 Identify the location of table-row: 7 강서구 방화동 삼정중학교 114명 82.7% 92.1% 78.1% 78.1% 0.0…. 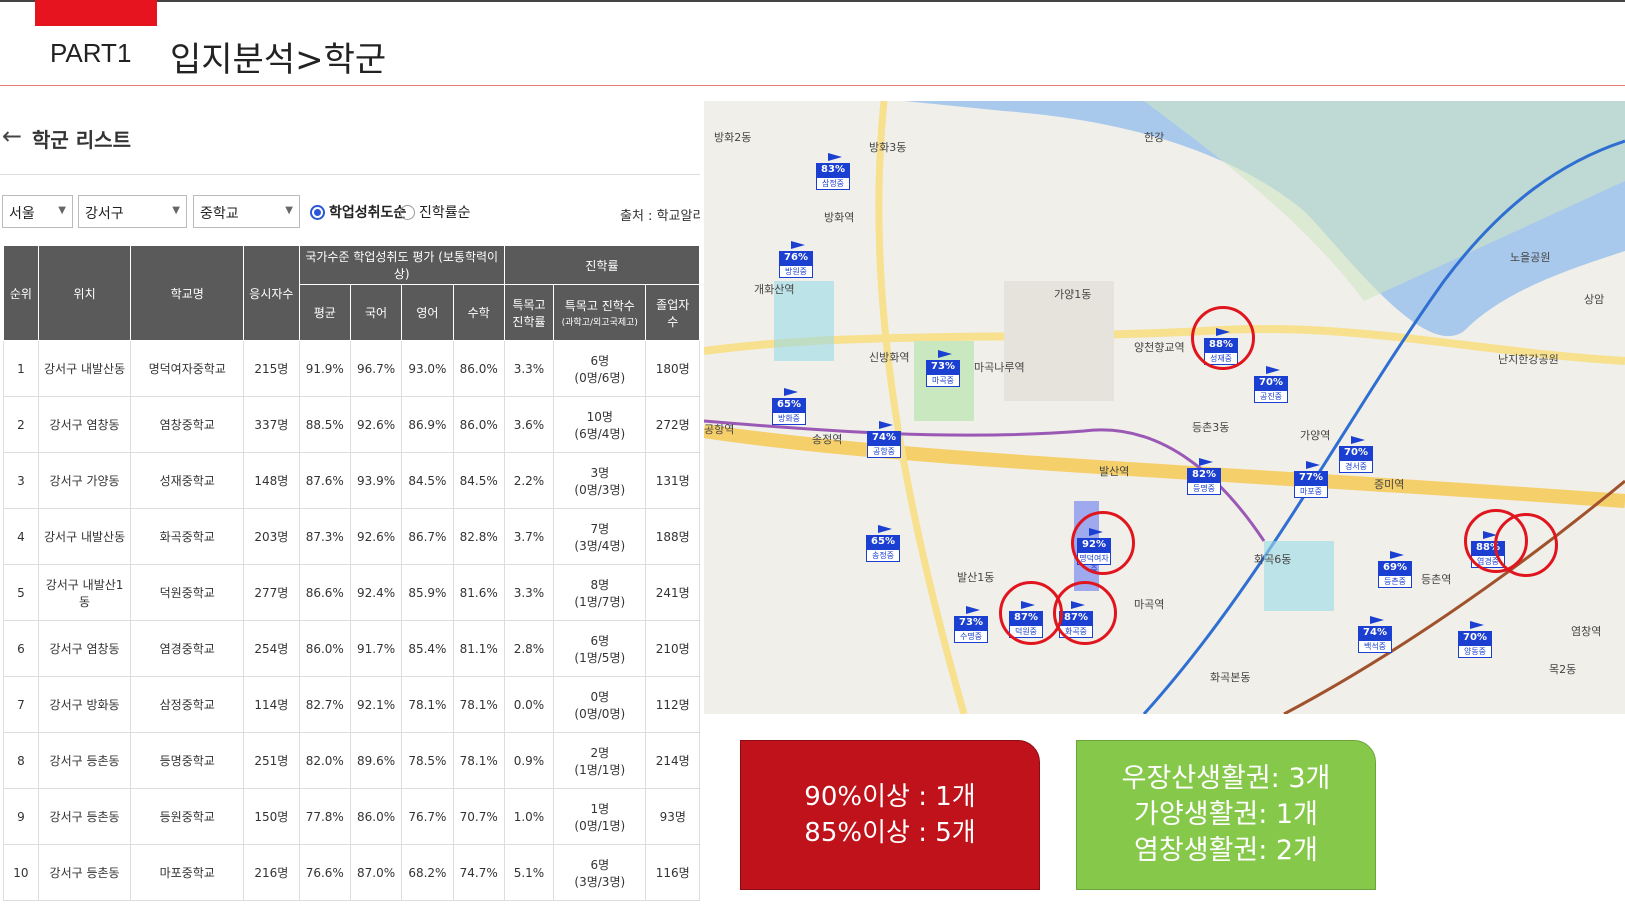
(351, 704).